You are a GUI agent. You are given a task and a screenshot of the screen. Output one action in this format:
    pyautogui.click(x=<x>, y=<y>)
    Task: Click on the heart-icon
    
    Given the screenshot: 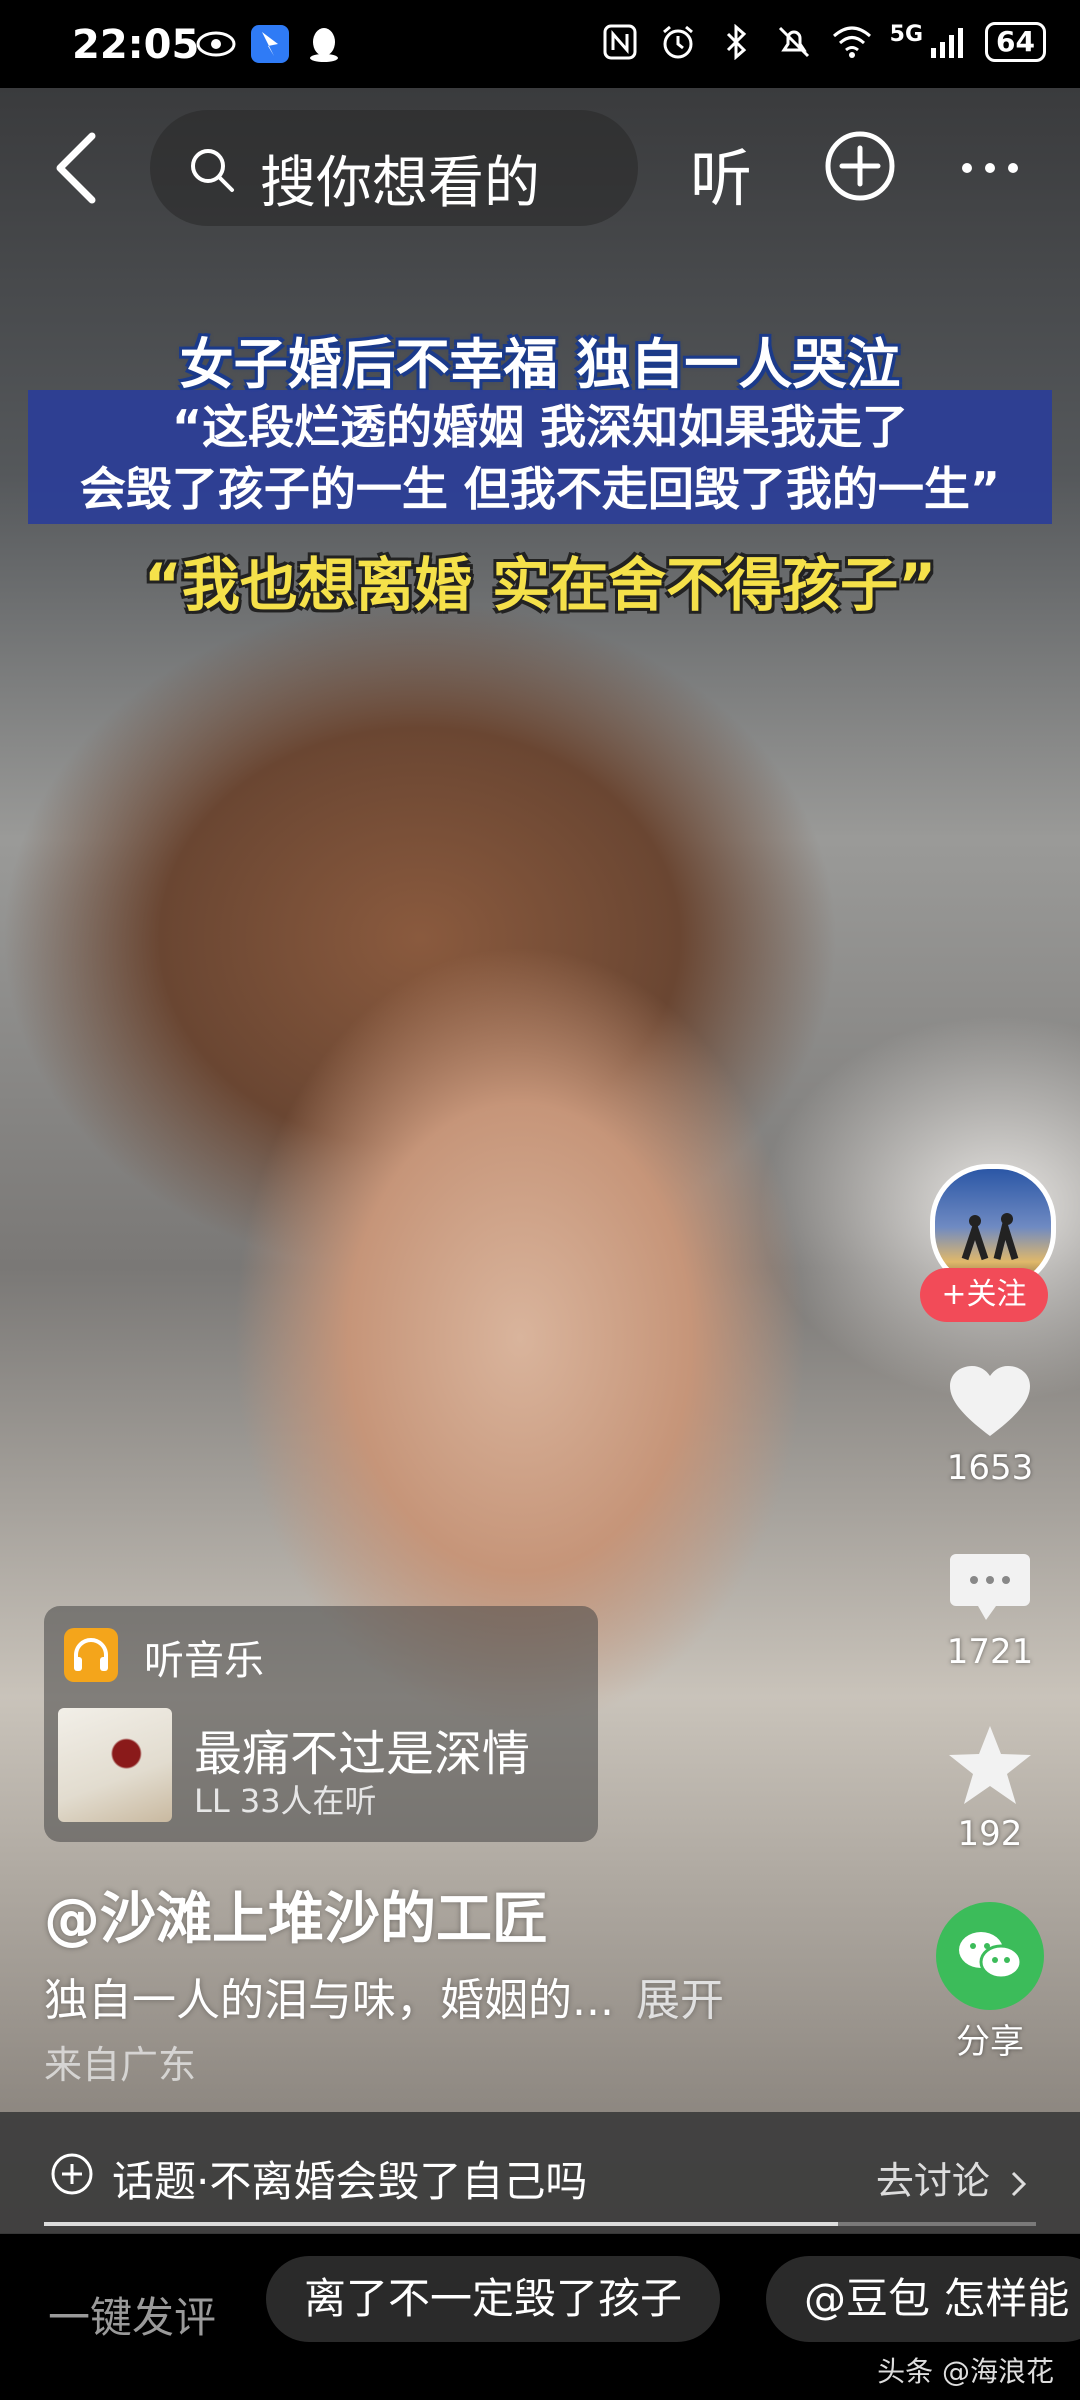 What is the action you would take?
    pyautogui.click(x=990, y=1401)
    